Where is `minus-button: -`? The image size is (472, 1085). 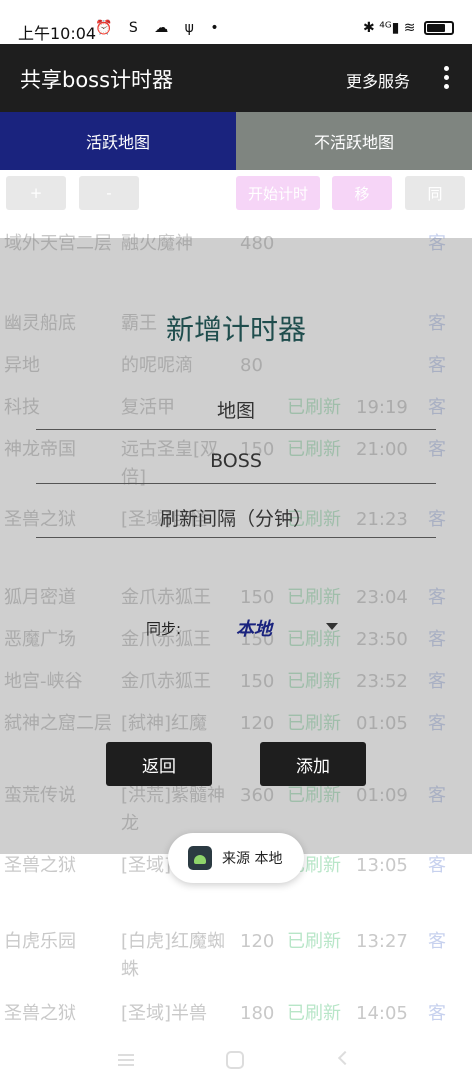
minus-button: - is located at coordinates (109, 193).